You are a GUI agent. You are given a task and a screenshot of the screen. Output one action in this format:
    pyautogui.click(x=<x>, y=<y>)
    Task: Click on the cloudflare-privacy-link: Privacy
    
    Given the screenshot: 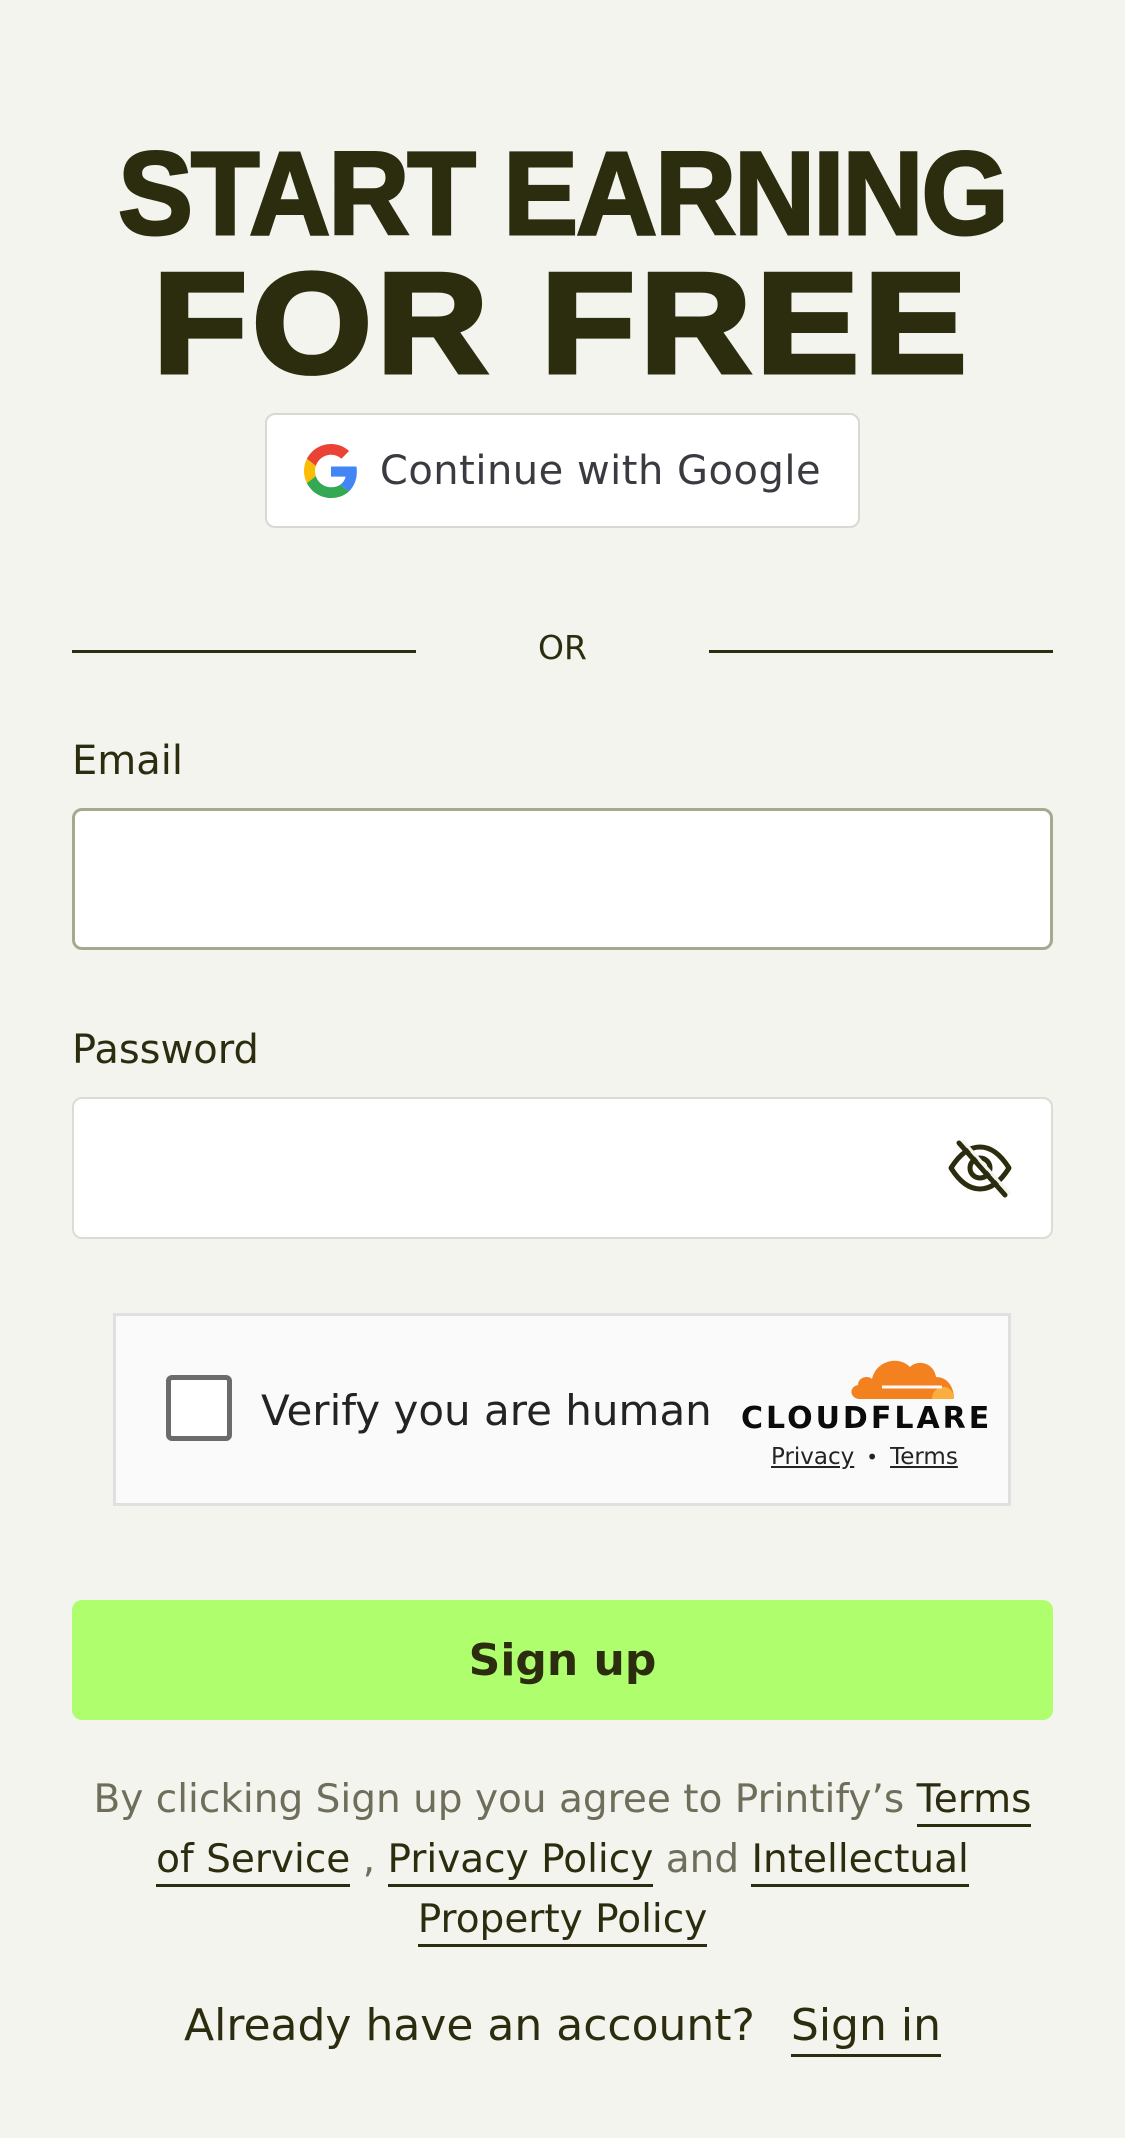 What is the action you would take?
    pyautogui.click(x=812, y=1457)
    